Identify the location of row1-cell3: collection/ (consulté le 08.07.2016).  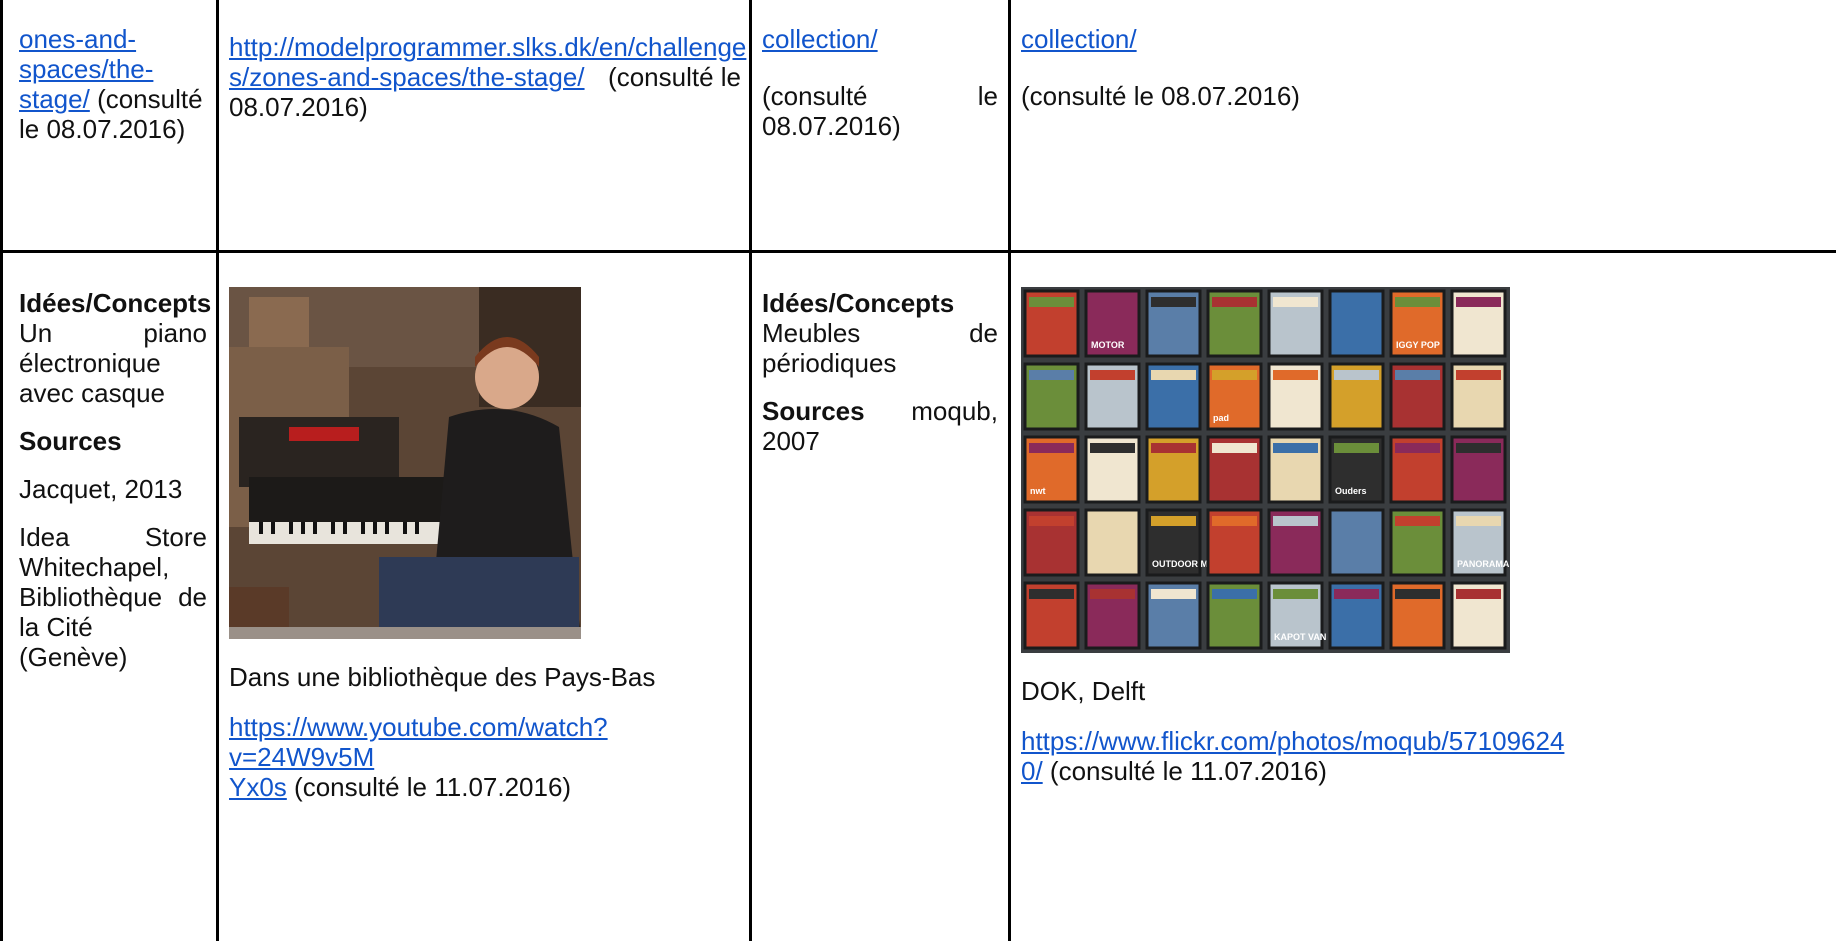
(880, 82).